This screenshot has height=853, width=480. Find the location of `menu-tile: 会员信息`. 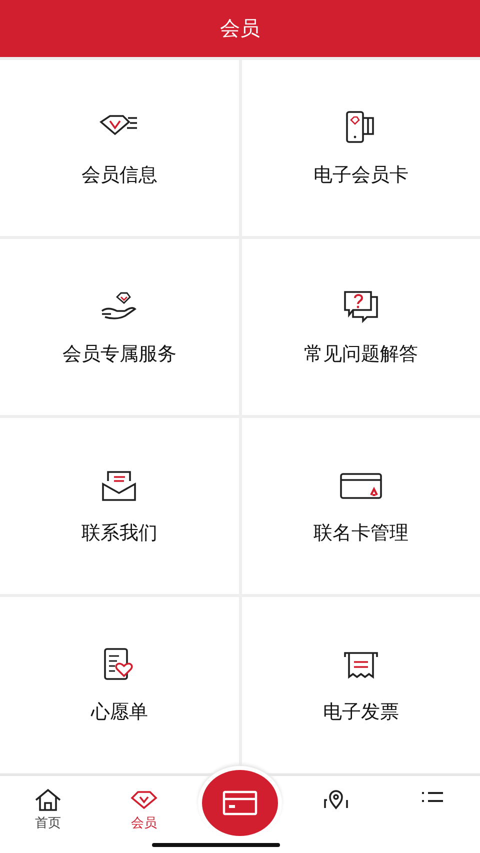

menu-tile: 会员信息 is located at coordinates (119, 148).